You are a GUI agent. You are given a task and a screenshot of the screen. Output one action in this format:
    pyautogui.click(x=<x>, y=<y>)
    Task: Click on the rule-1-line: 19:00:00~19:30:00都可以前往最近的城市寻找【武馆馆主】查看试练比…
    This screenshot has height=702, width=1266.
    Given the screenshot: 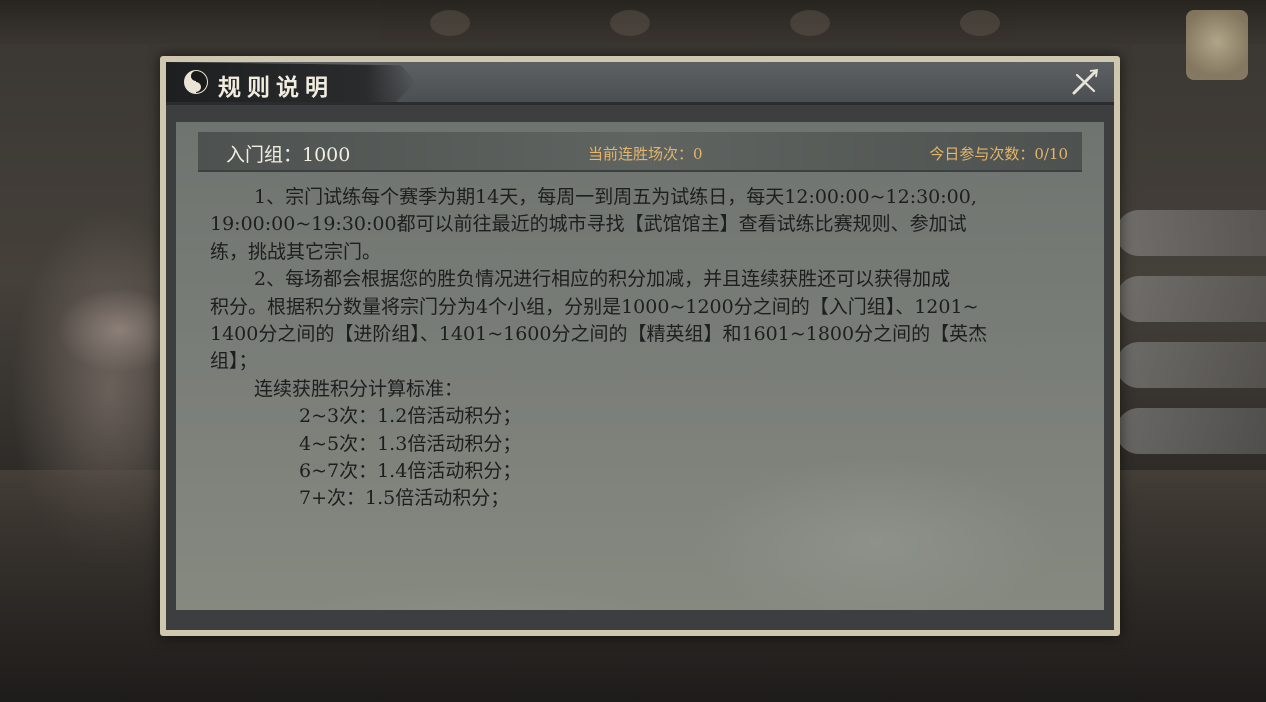 What is the action you would take?
    pyautogui.click(x=588, y=224)
    